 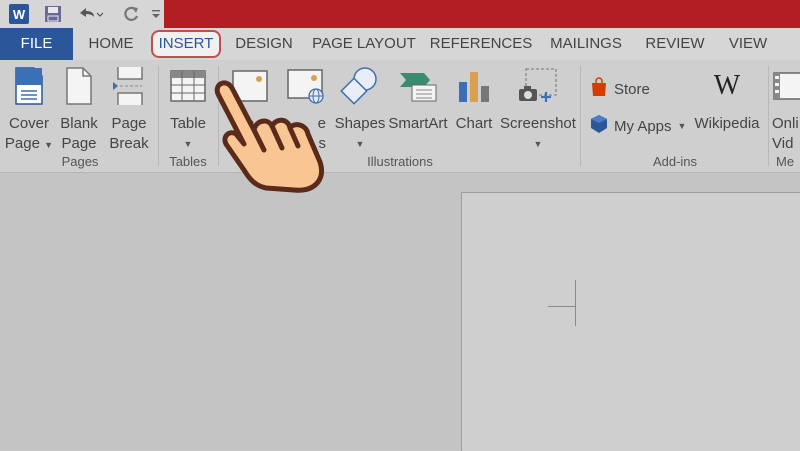 What do you see at coordinates (264, 44) in the screenshot?
I see `tab-design: DESIGN` at bounding box center [264, 44].